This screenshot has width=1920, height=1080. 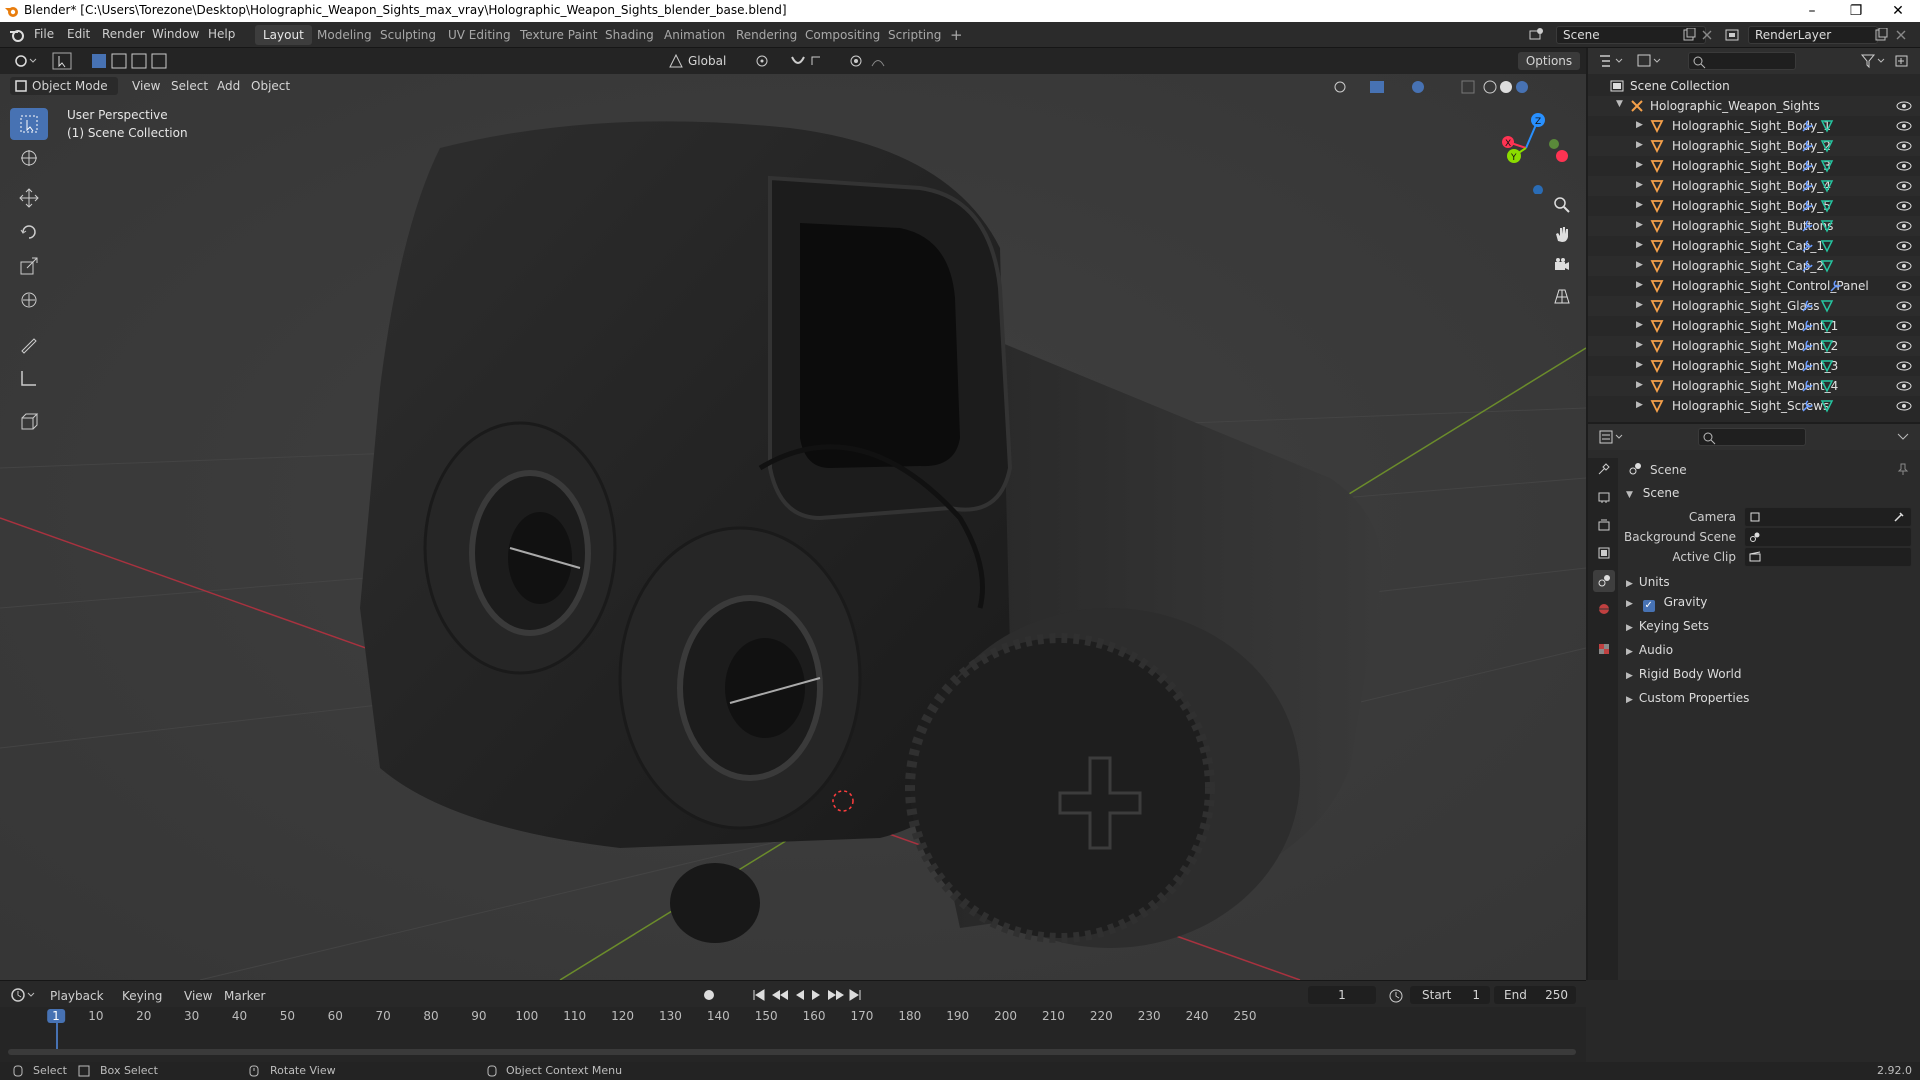 What do you see at coordinates (29, 266) in the screenshot?
I see `tool-scale` at bounding box center [29, 266].